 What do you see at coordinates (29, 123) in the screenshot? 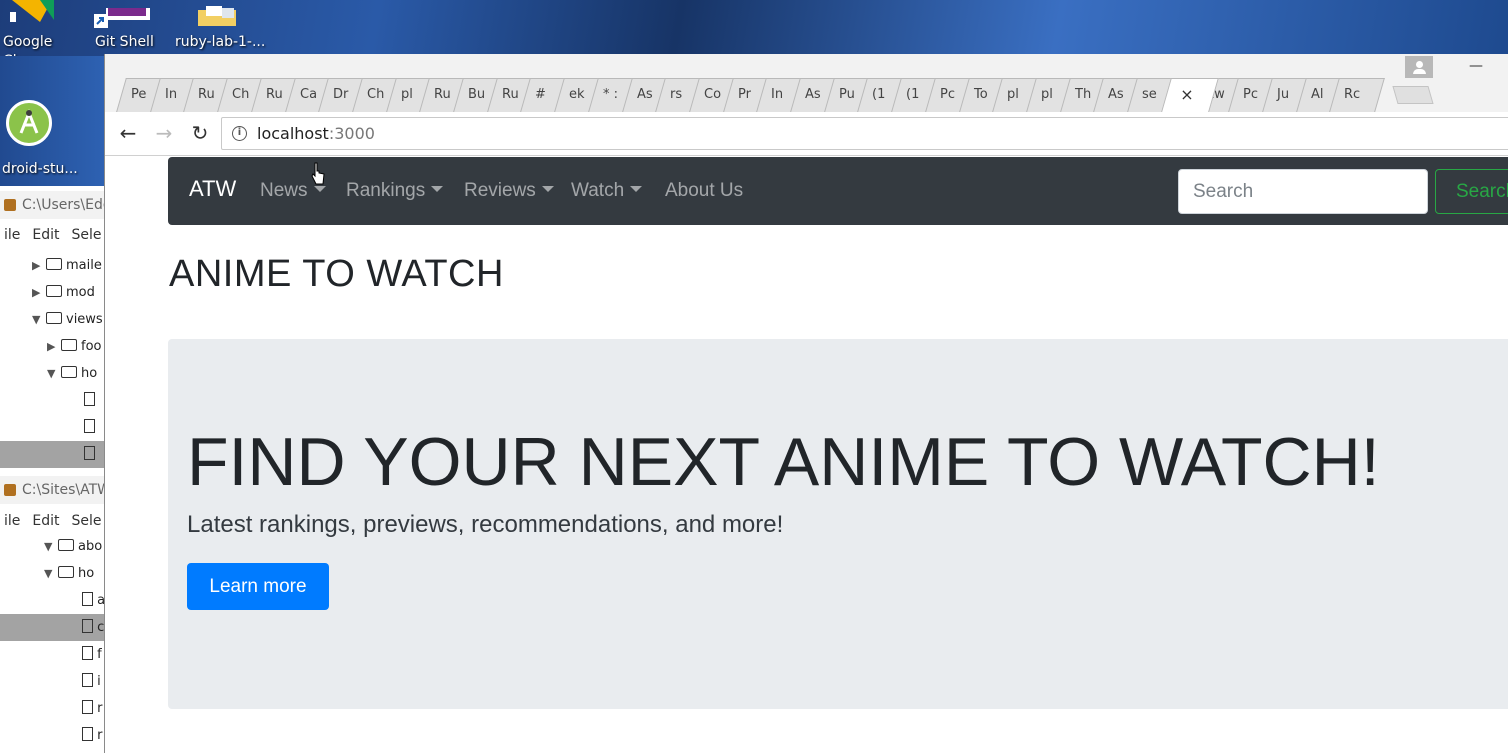
I see `android-studio-icon` at bounding box center [29, 123].